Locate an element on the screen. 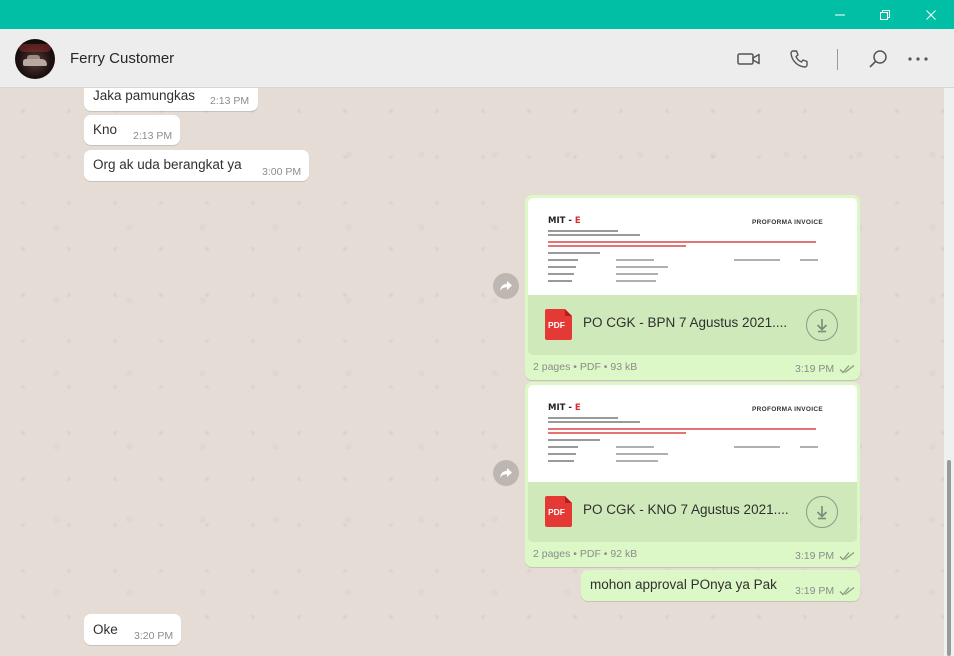 This screenshot has height=656, width=954. more-options-icon is located at coordinates (918, 59).